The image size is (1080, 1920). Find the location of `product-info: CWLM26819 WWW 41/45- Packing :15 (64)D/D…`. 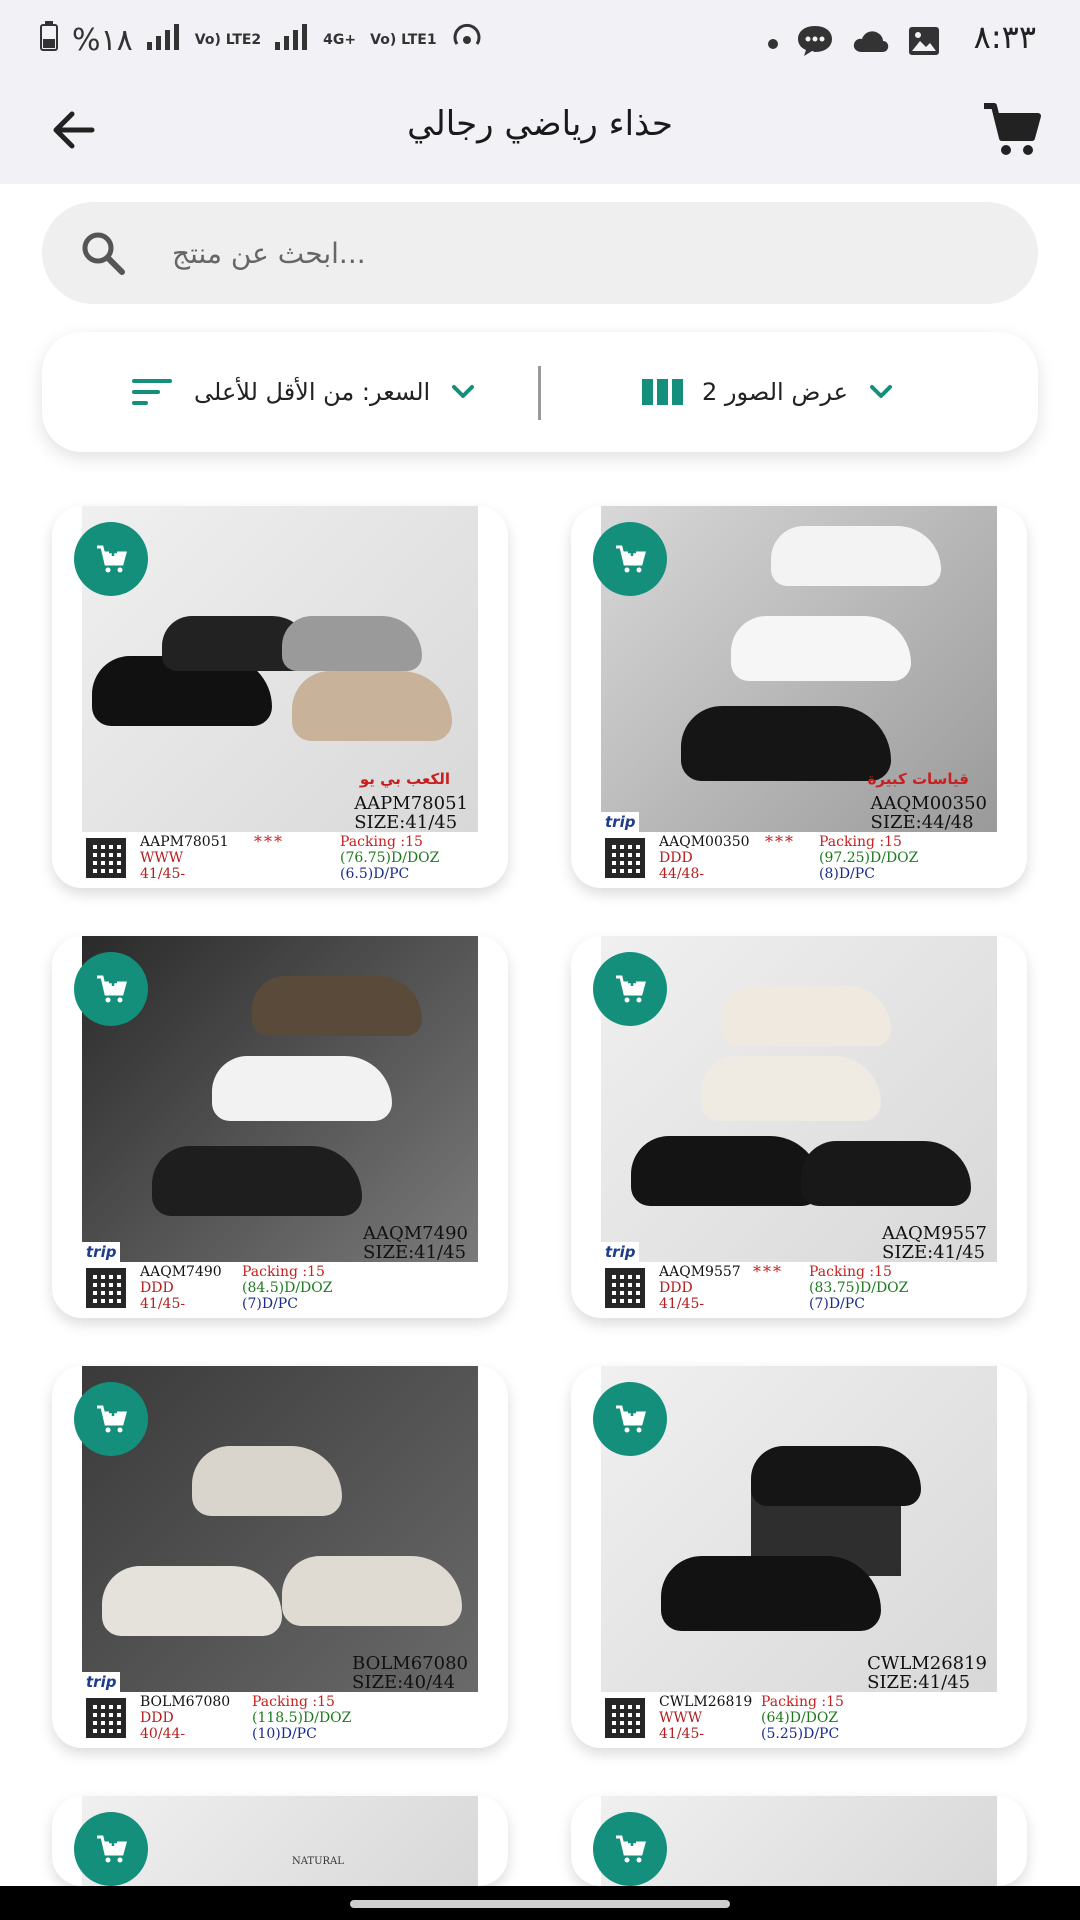

product-info: CWLM26819 WWW 41/45- Packing :15 (64)D/D… is located at coordinates (805, 1719).